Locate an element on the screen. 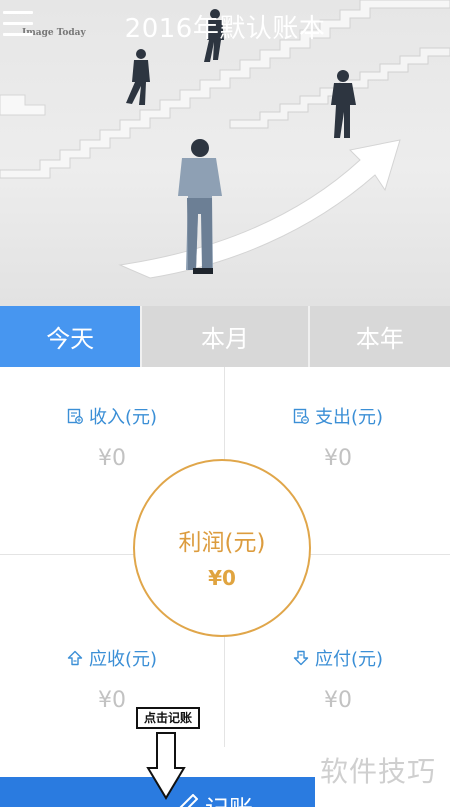 The width and height of the screenshot is (450, 807). expense-label-row: 支出(元) is located at coordinates (338, 416).